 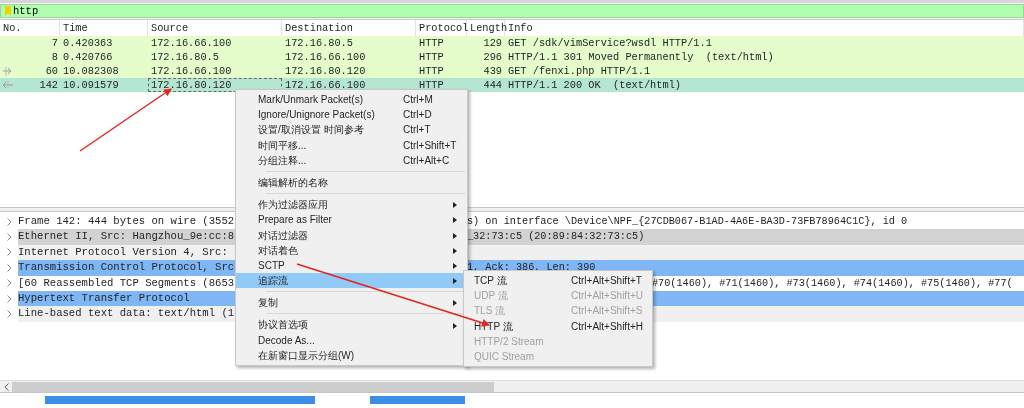 What do you see at coordinates (111, 11) in the screenshot?
I see `filter-input: http` at bounding box center [111, 11].